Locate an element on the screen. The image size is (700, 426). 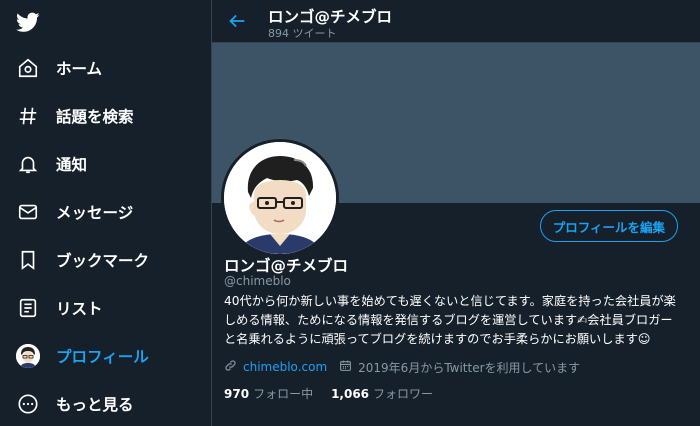
nav-item-lists: リスト is located at coordinates (56, 308).